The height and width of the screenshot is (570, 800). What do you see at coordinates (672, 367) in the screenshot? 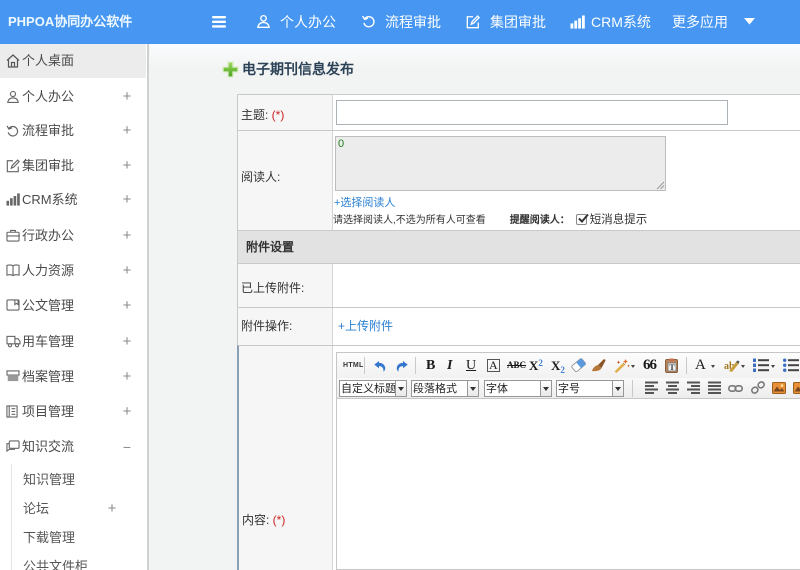
I see `svg-text: T` at bounding box center [672, 367].